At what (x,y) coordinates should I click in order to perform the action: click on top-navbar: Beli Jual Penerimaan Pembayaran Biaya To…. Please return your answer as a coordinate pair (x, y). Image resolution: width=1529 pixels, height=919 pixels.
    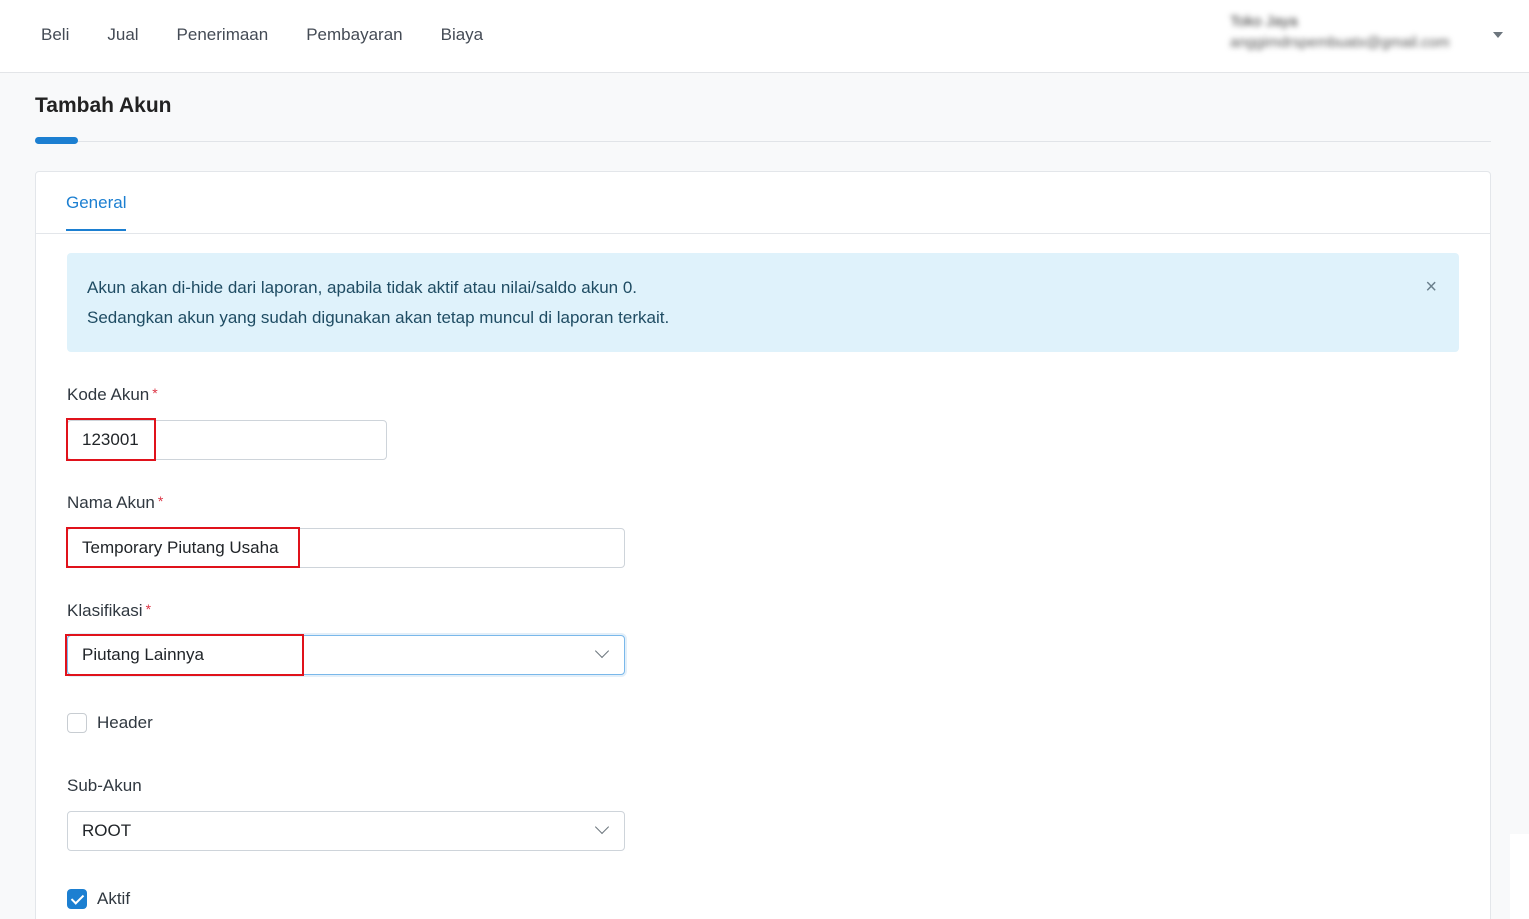
    Looking at the image, I should click on (764, 36).